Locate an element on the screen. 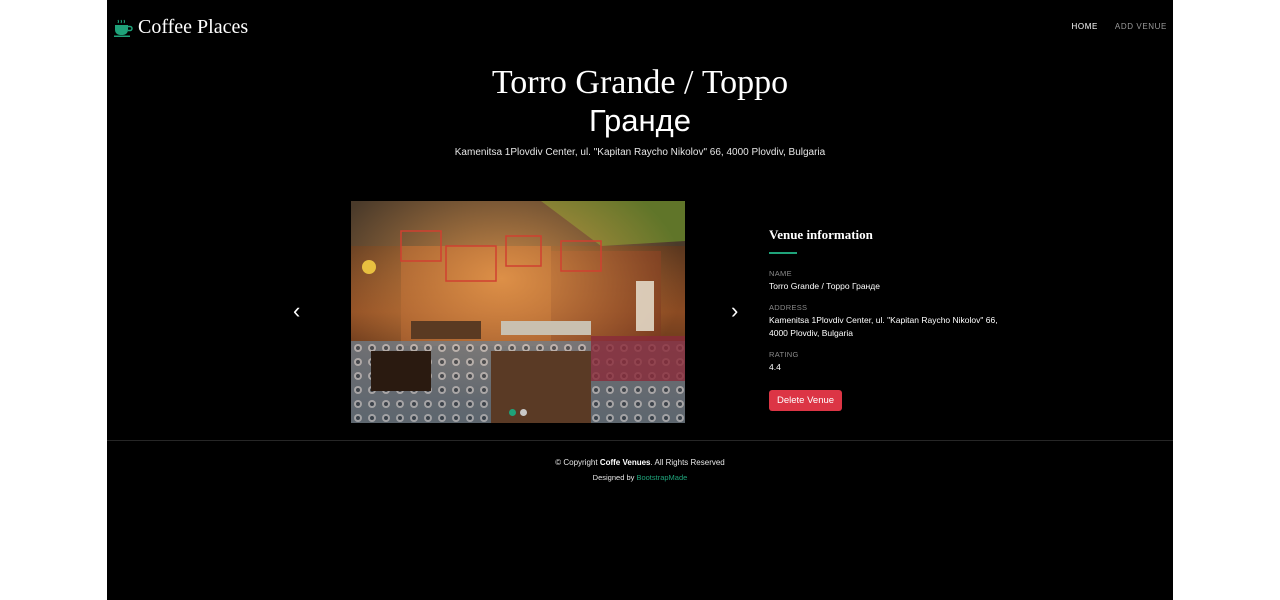 This screenshot has height=600, width=1280. rating-value: 4.4 is located at coordinates (775, 367).